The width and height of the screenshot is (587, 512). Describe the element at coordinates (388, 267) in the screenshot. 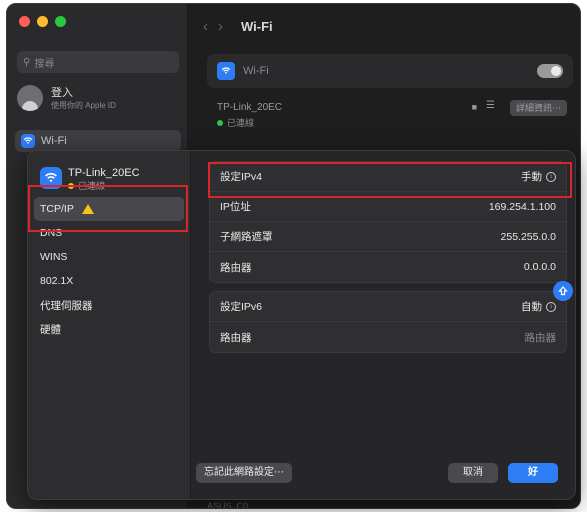

I see `router-row: 路由器 0.0.0.0` at that location.